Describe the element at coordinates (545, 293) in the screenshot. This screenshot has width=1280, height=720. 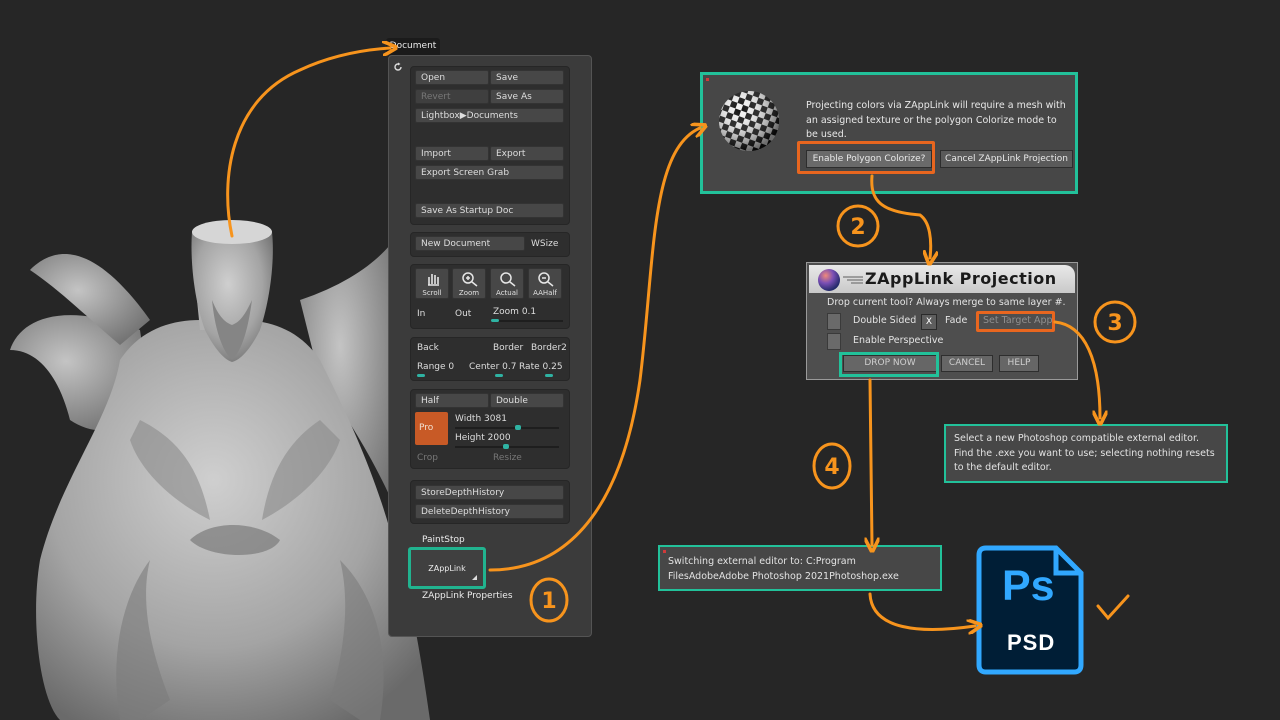
I see `aahalf-label: AAHalf` at that location.